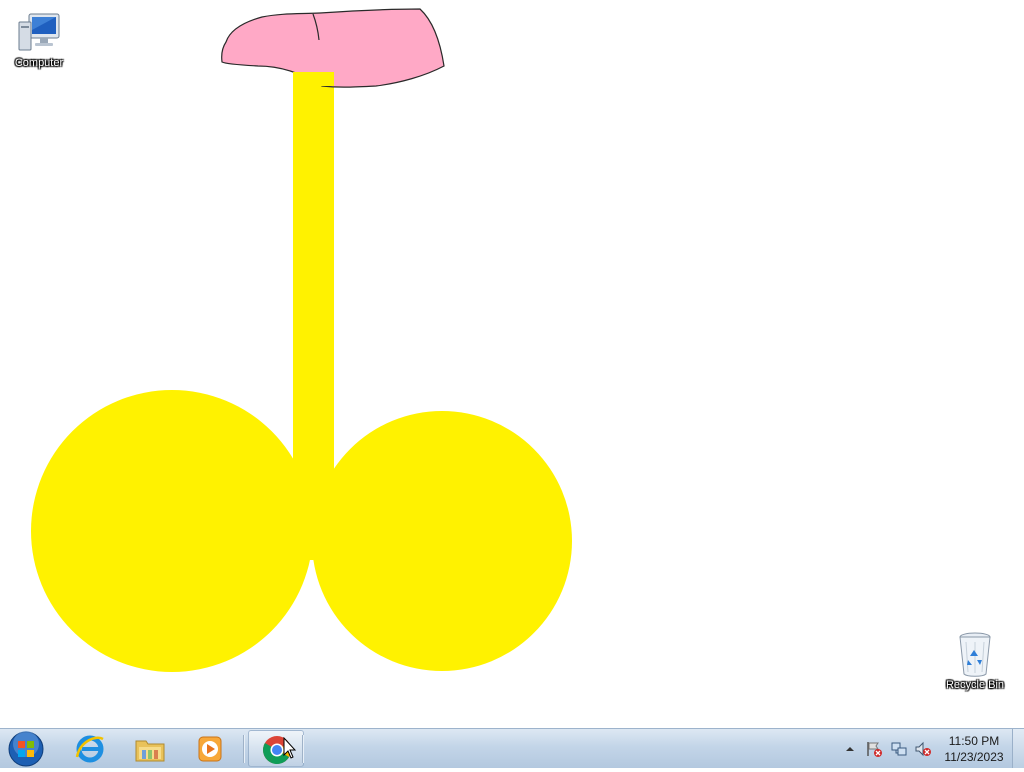 The image size is (1024, 772). Describe the element at coordinates (150, 751) in the screenshot. I see `folder-library-icon` at that location.